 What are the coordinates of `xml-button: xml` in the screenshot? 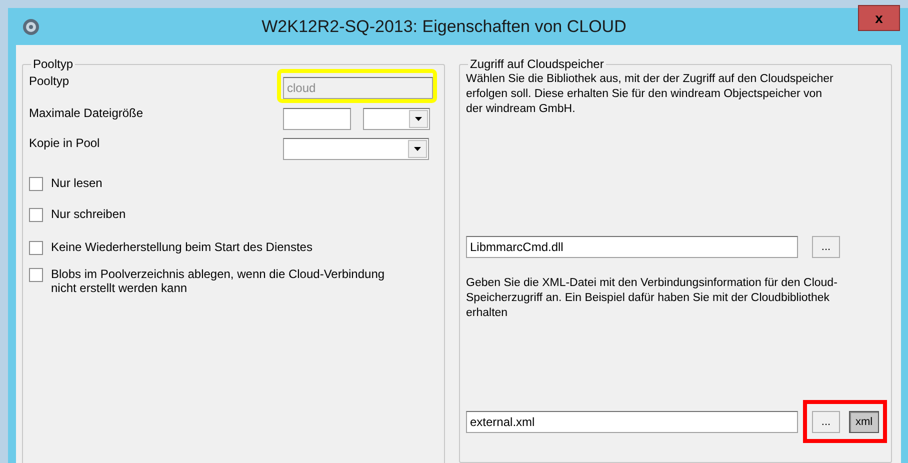 It's located at (864, 422).